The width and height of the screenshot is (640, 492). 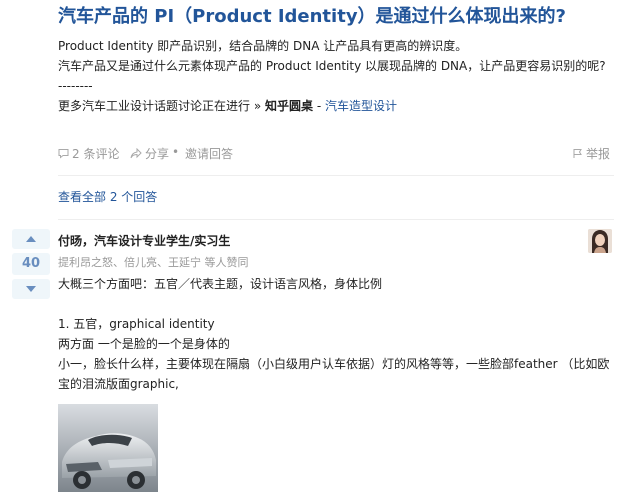 I want to click on answer-line-3: 1. 五官，graphical identity, so click(x=136, y=324).